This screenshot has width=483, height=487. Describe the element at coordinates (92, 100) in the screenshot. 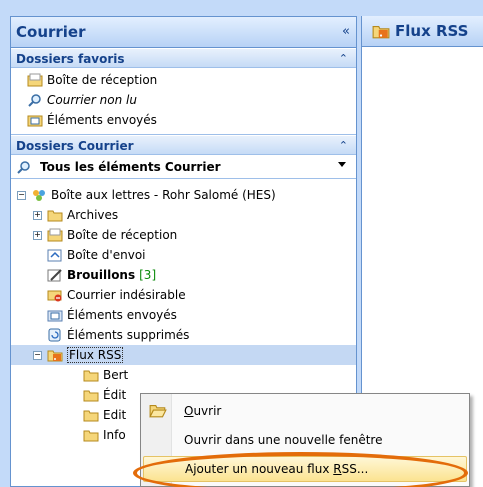

I see `fav-item-label: Courrier non lu` at that location.